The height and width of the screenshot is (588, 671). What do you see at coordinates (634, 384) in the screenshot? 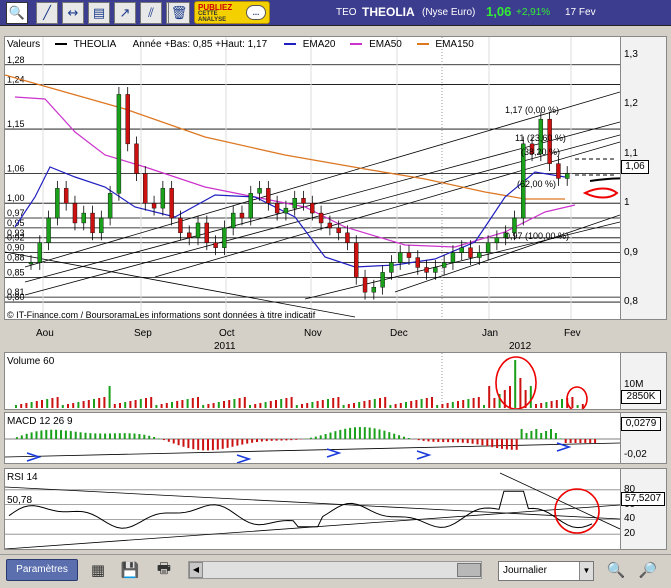
I see `volume-tick: 10M` at bounding box center [634, 384].